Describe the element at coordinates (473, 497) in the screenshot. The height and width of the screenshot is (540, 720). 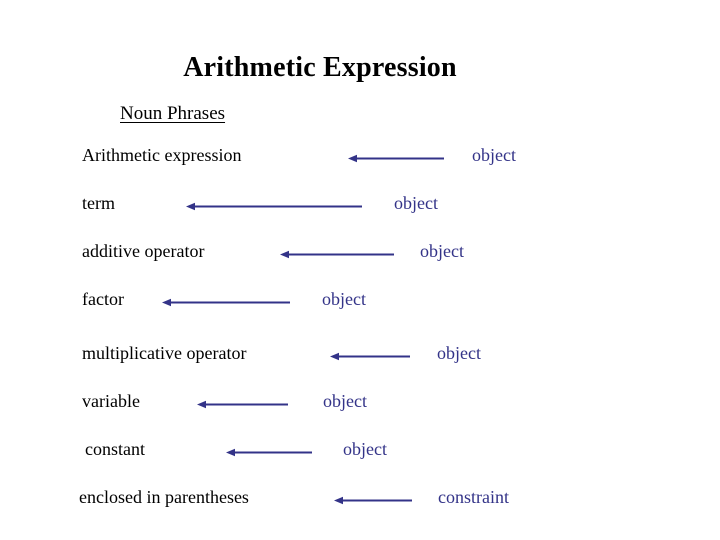
I see `category-tag-label: constraint` at that location.